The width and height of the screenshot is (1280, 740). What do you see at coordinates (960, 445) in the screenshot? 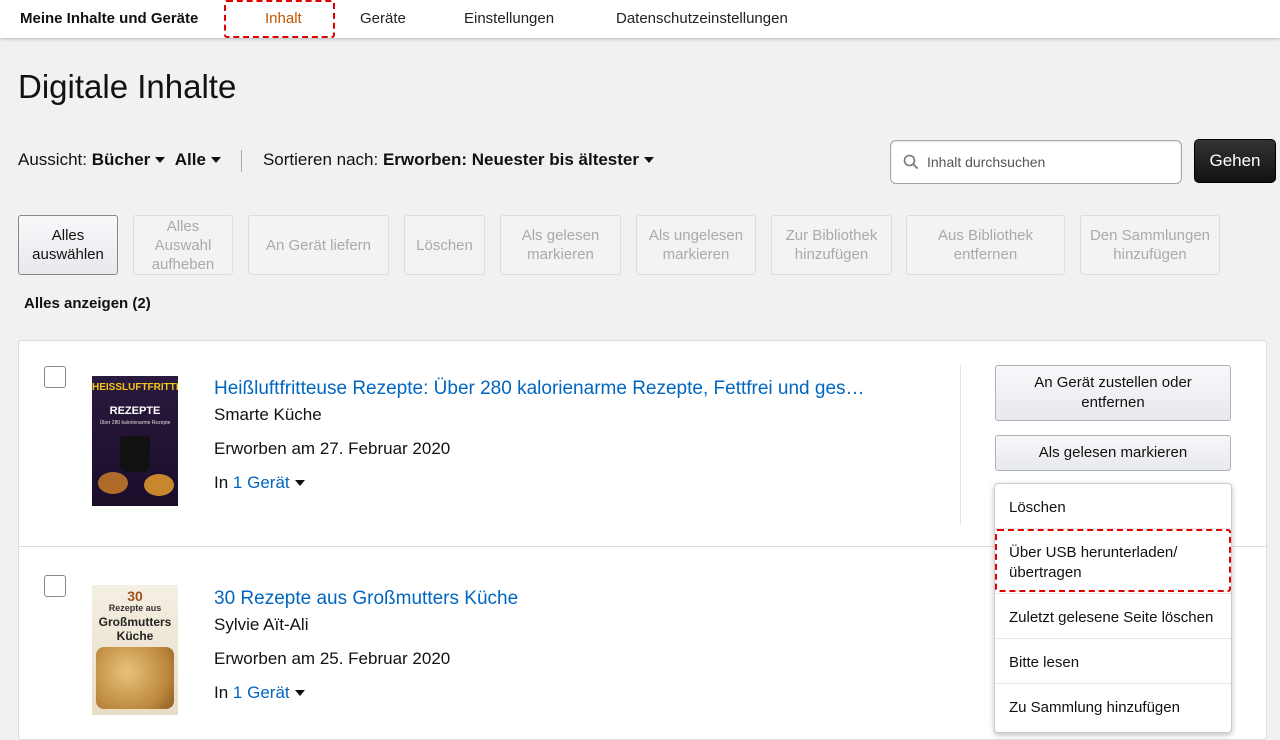
I see `column-divider` at bounding box center [960, 445].